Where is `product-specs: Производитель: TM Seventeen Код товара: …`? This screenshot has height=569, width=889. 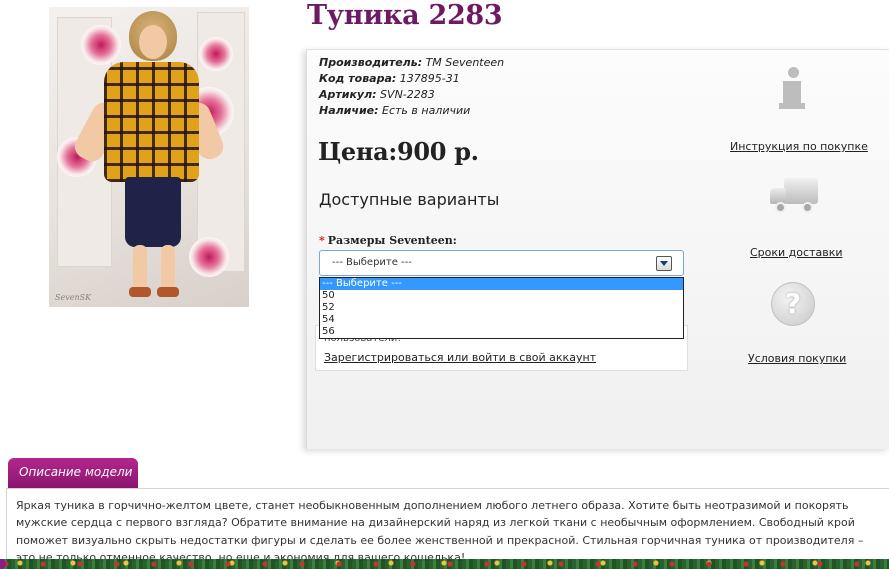
product-specs: Производитель: TM Seventeen Код товара: … is located at coordinates (411, 87).